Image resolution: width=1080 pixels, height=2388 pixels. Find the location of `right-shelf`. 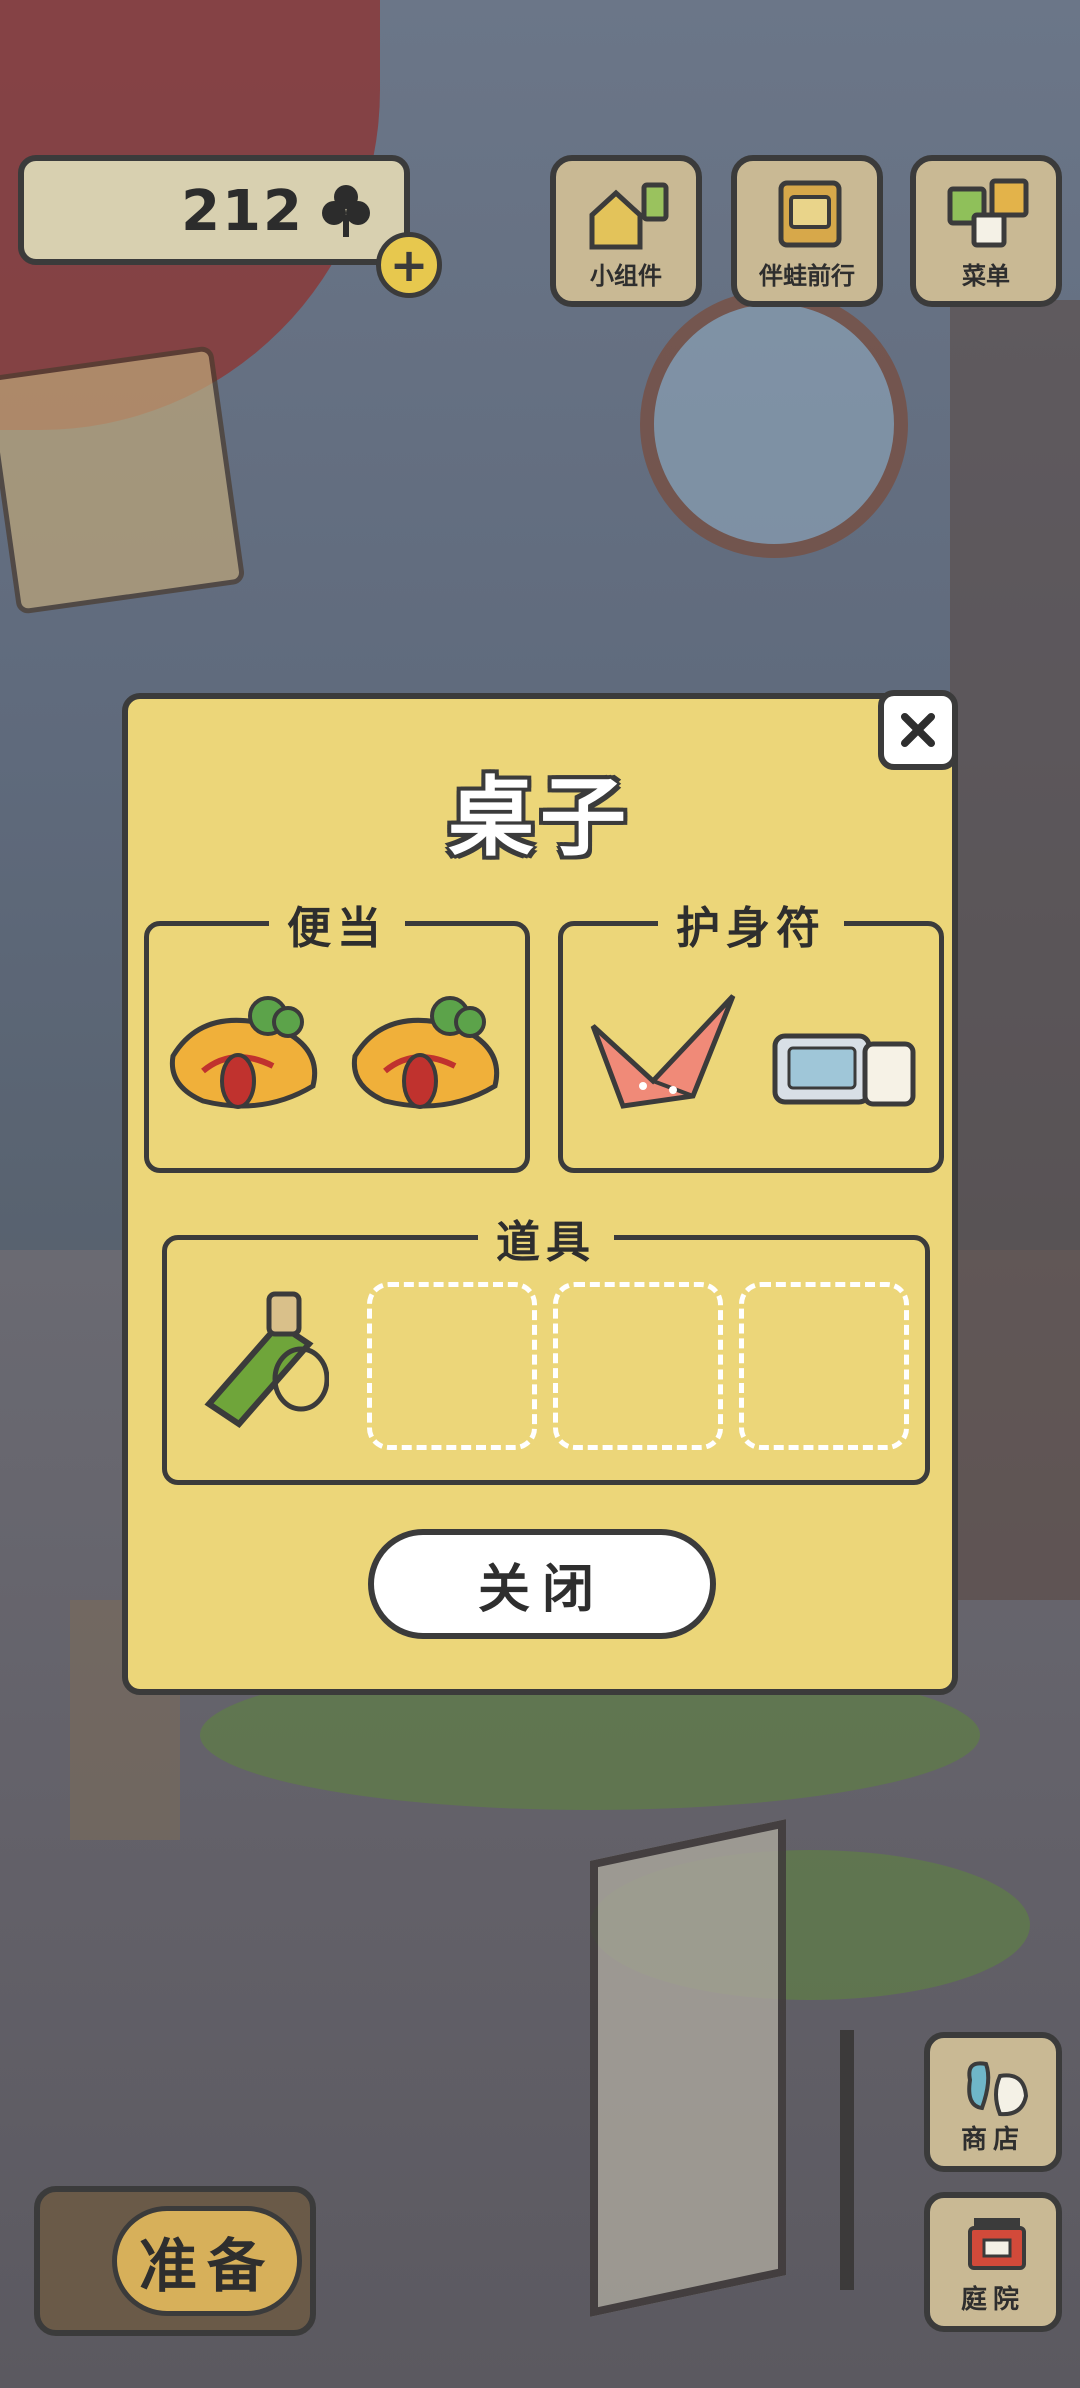

right-shelf is located at coordinates (1015, 950).